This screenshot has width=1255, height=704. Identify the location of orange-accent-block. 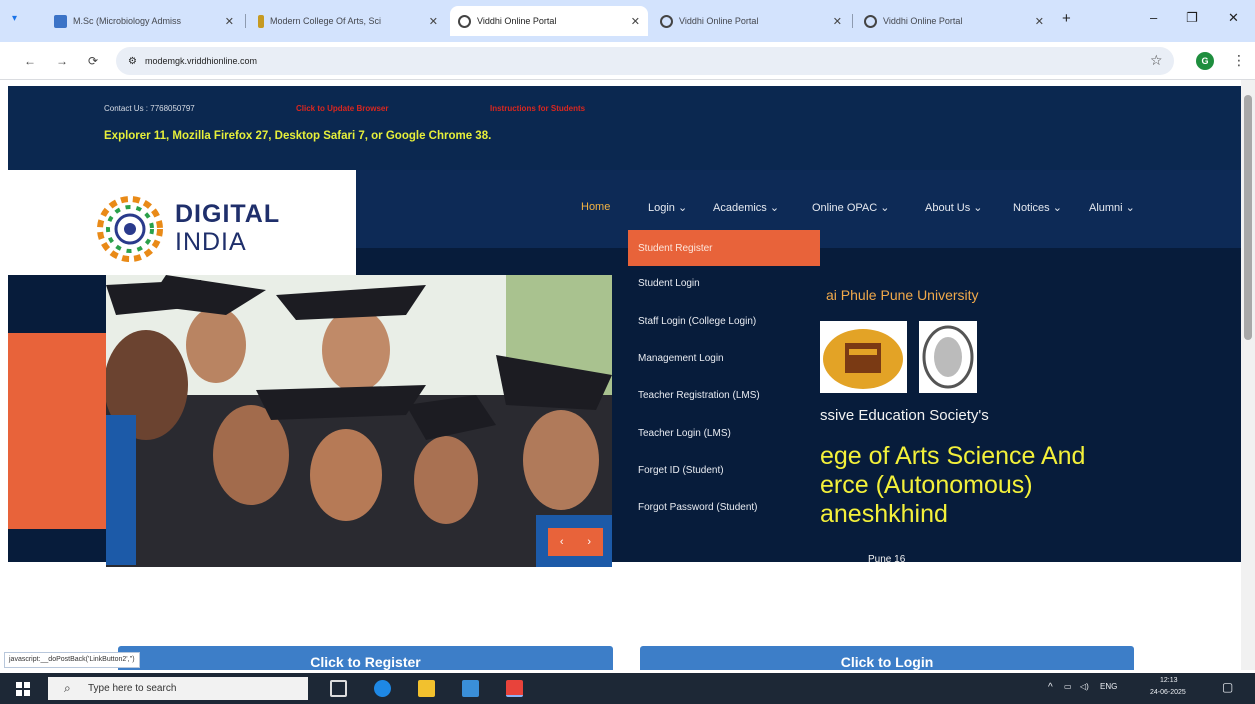
(57, 431).